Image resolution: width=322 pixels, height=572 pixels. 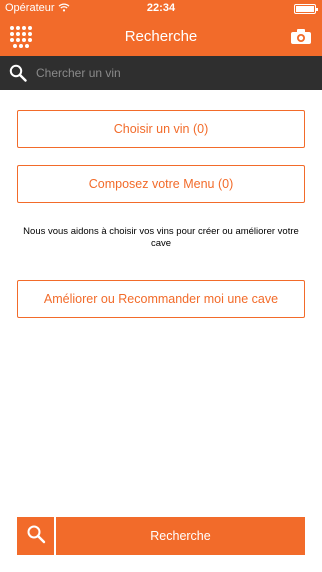 What do you see at coordinates (180, 536) in the screenshot?
I see `search-button: Recherche` at bounding box center [180, 536].